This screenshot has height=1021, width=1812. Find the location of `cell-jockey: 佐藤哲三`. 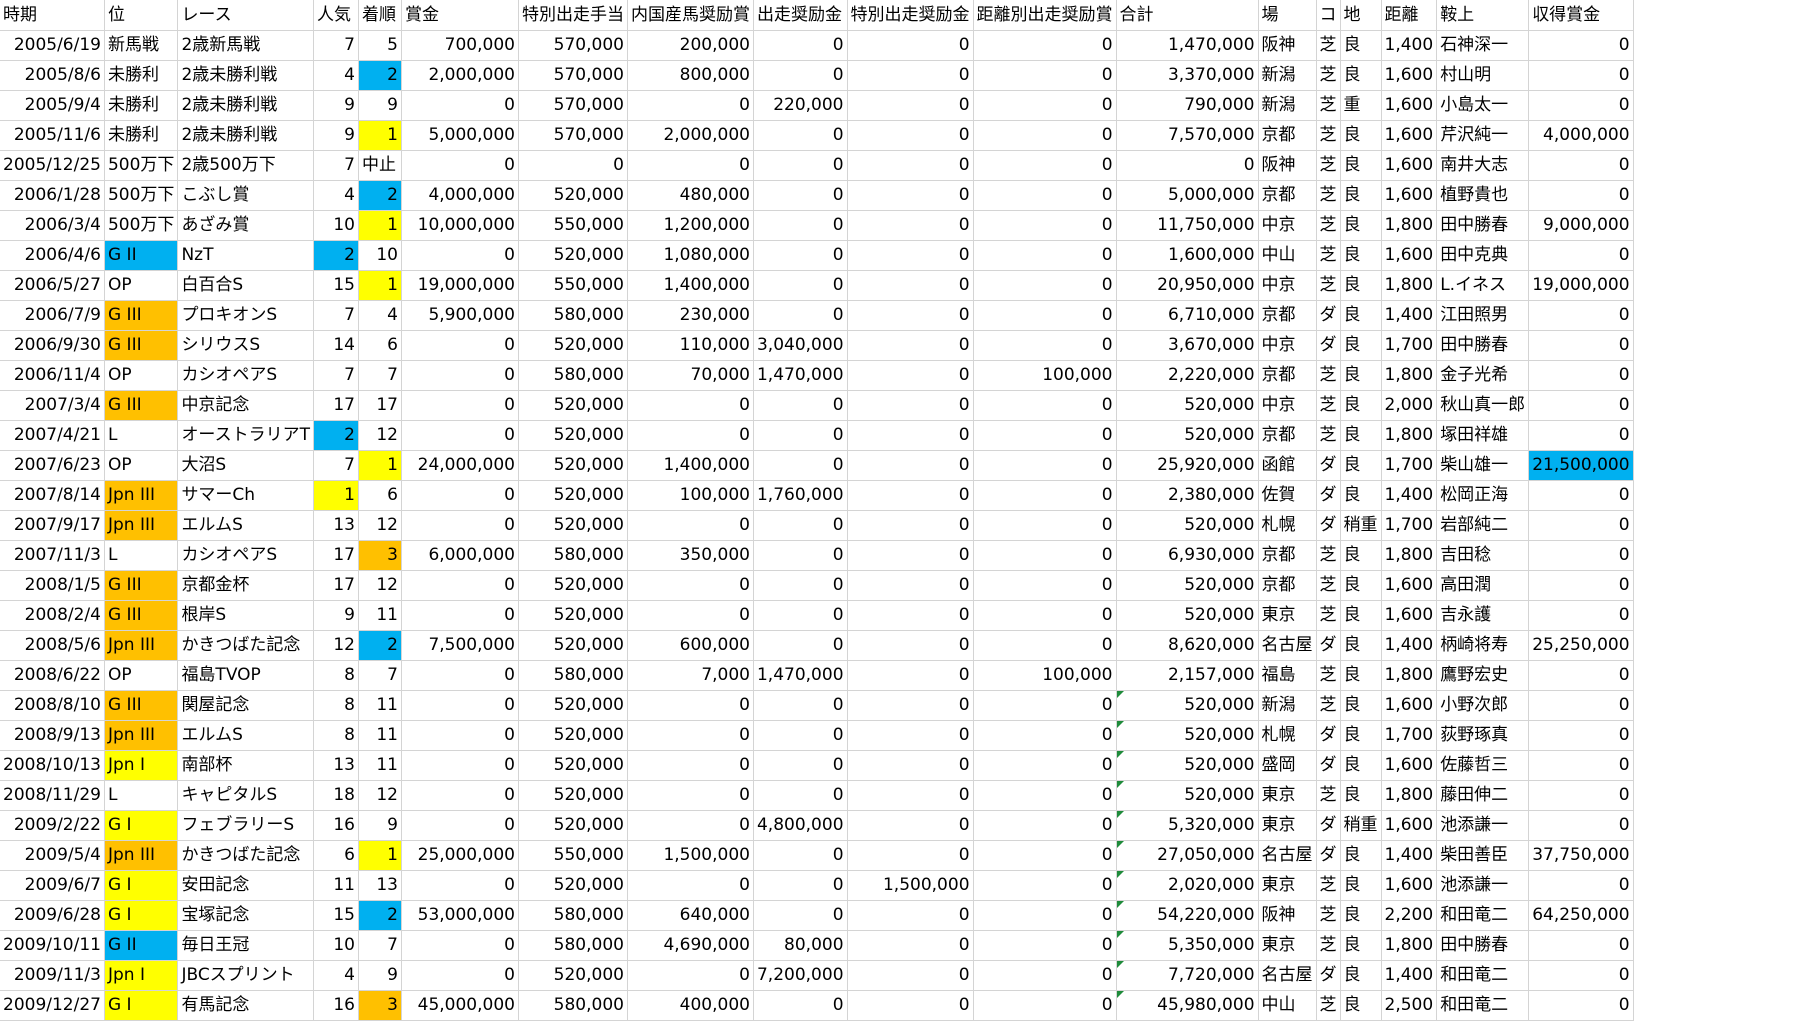

cell-jockey: 佐藤哲三 is located at coordinates (1483, 765).